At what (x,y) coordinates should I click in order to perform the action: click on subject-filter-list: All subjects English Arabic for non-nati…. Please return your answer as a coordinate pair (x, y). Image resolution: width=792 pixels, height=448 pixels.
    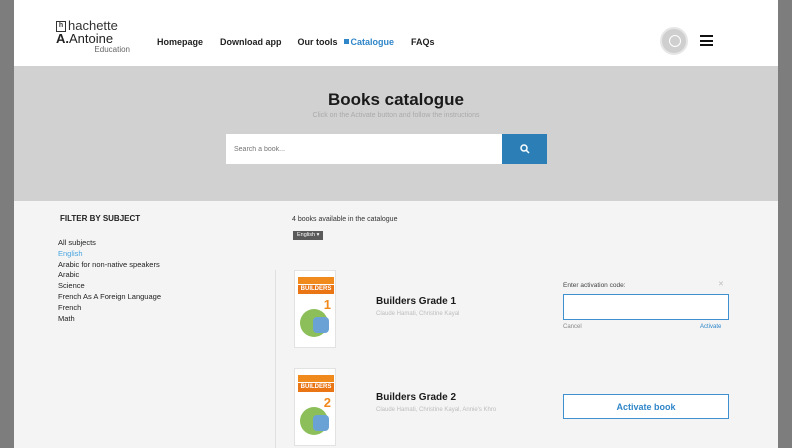
    Looking at the image, I should click on (109, 281).